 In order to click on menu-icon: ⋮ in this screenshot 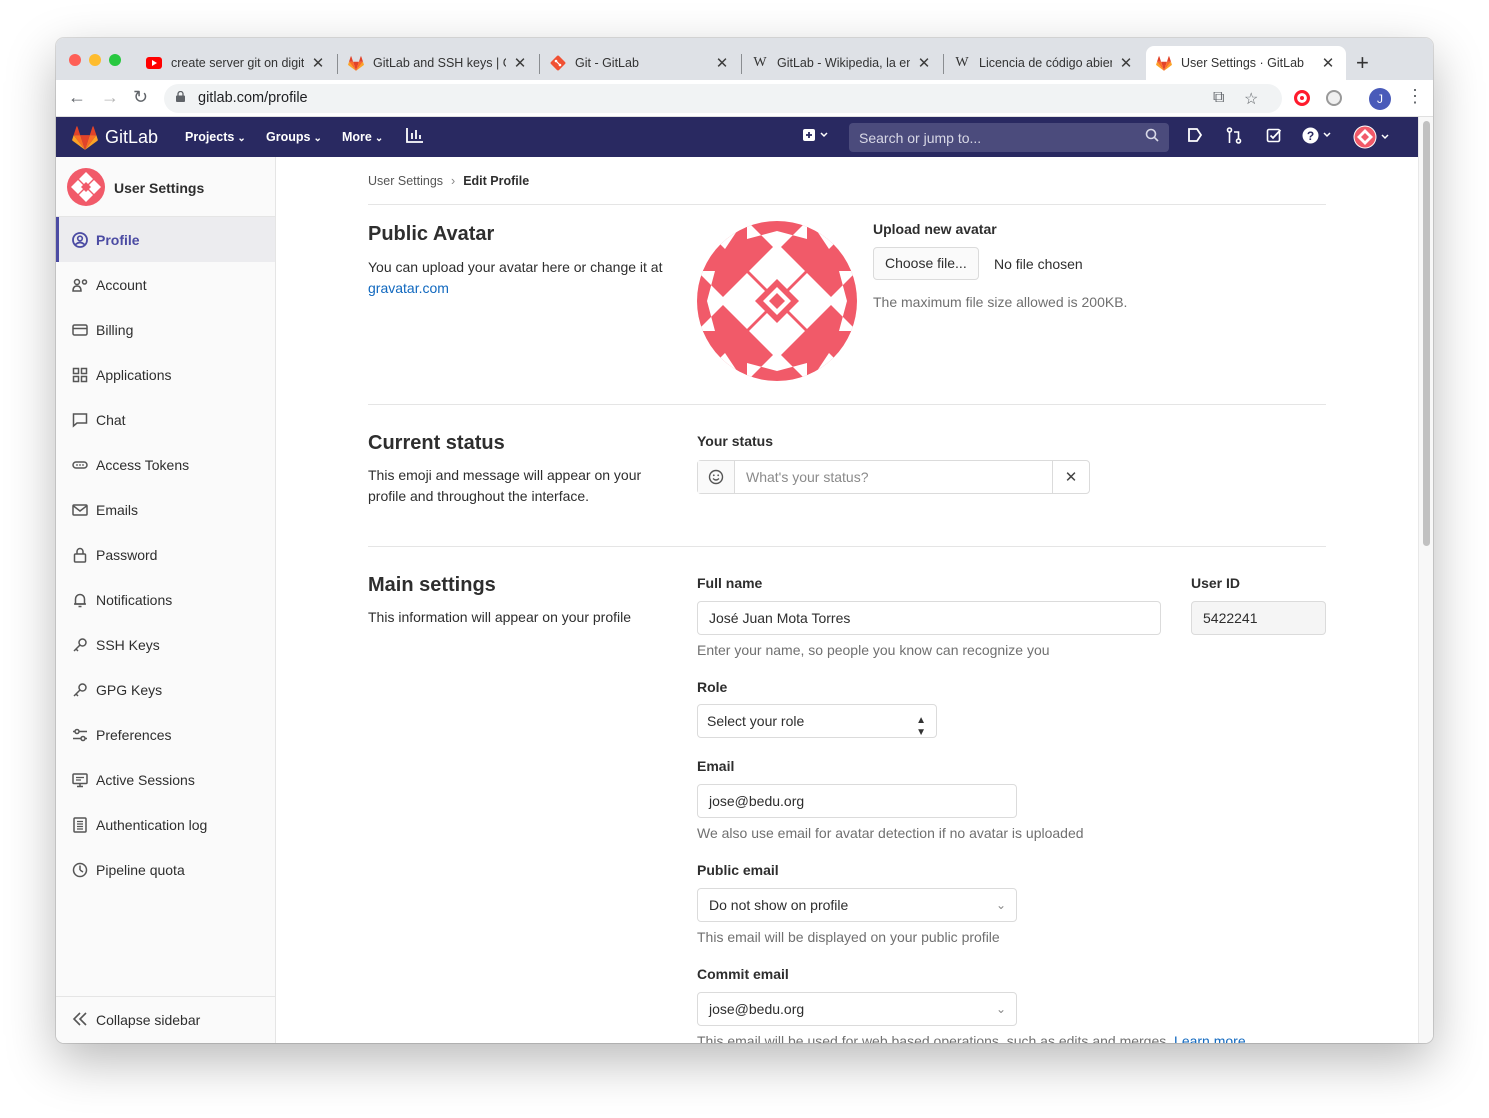, I will do `click(1415, 96)`.